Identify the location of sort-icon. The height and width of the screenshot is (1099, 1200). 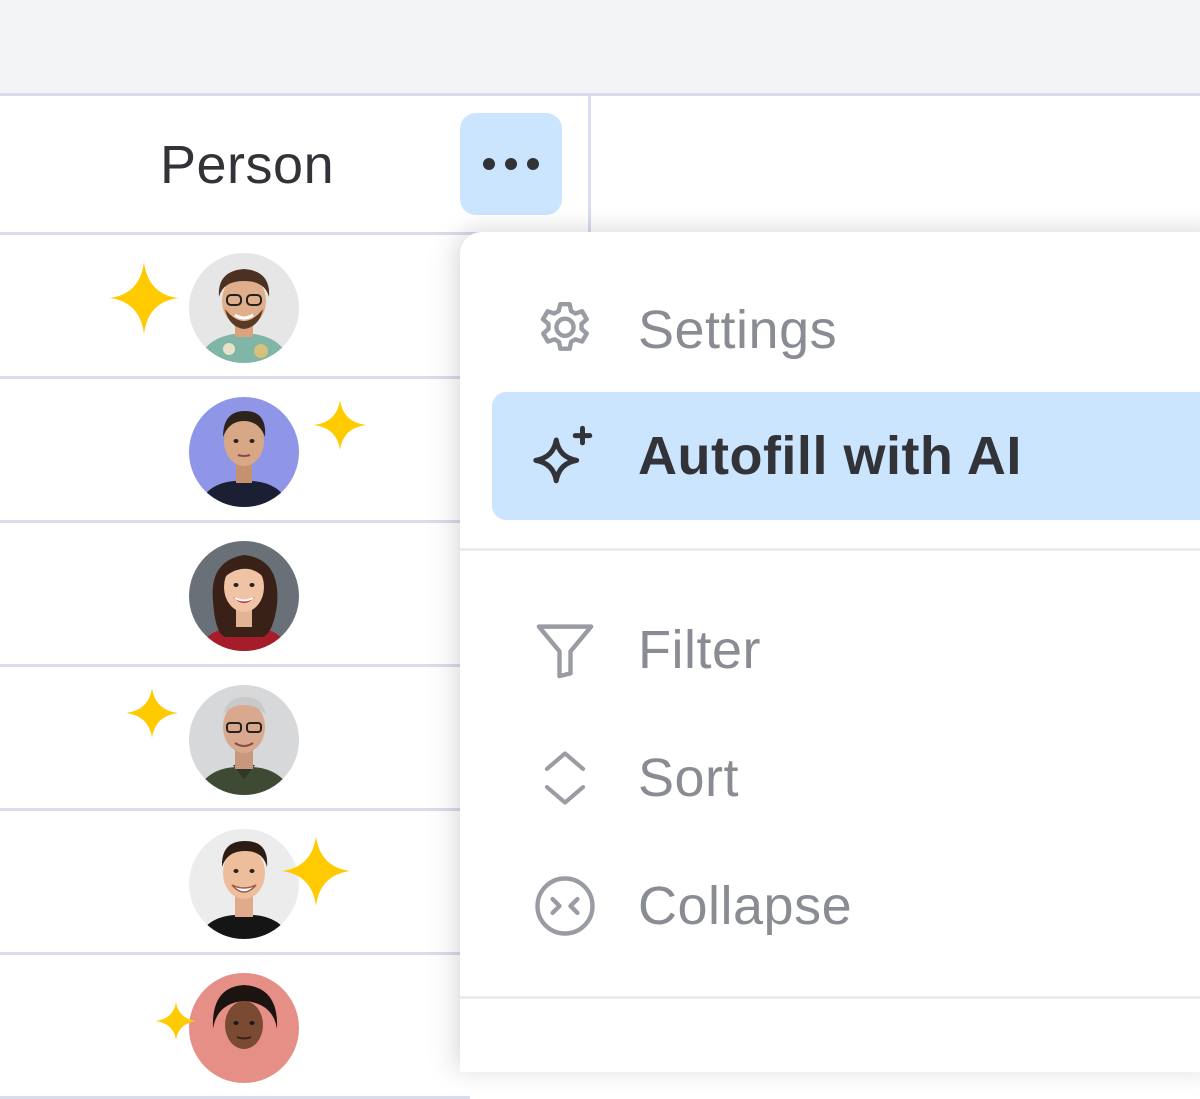
(565, 778).